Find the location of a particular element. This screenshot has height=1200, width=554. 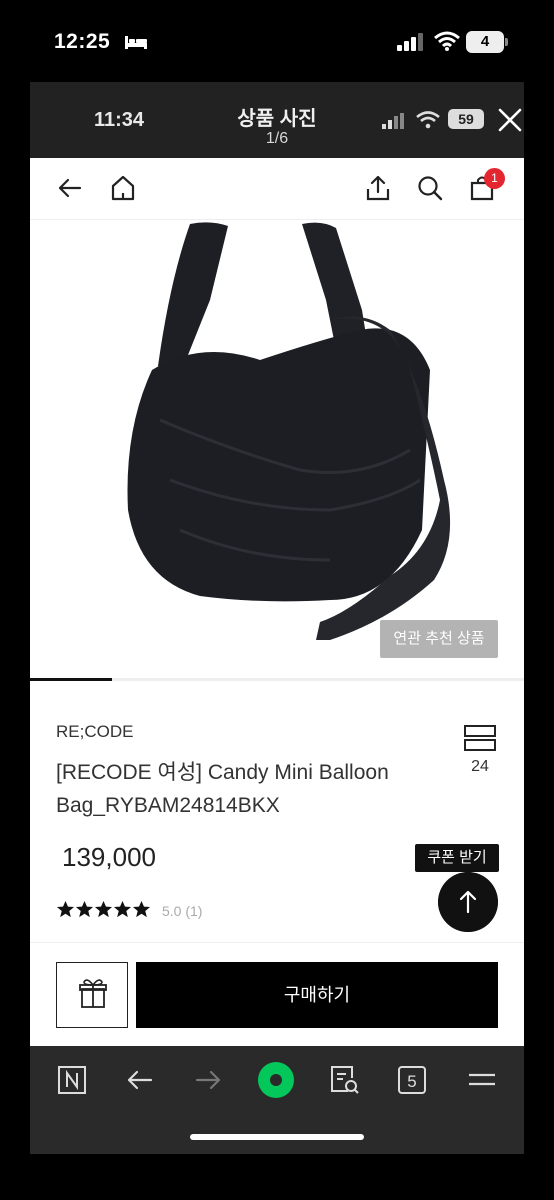

reader-search-icon is located at coordinates (344, 1080).